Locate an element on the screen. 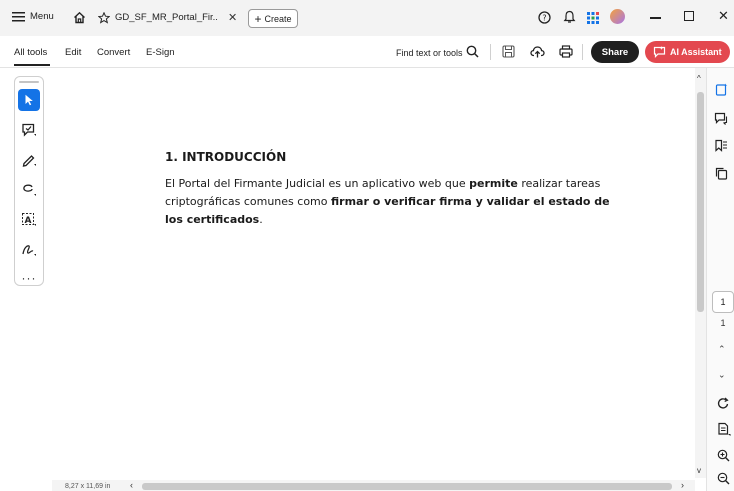  ai-assistant-button: AI Assistant is located at coordinates (687, 52).